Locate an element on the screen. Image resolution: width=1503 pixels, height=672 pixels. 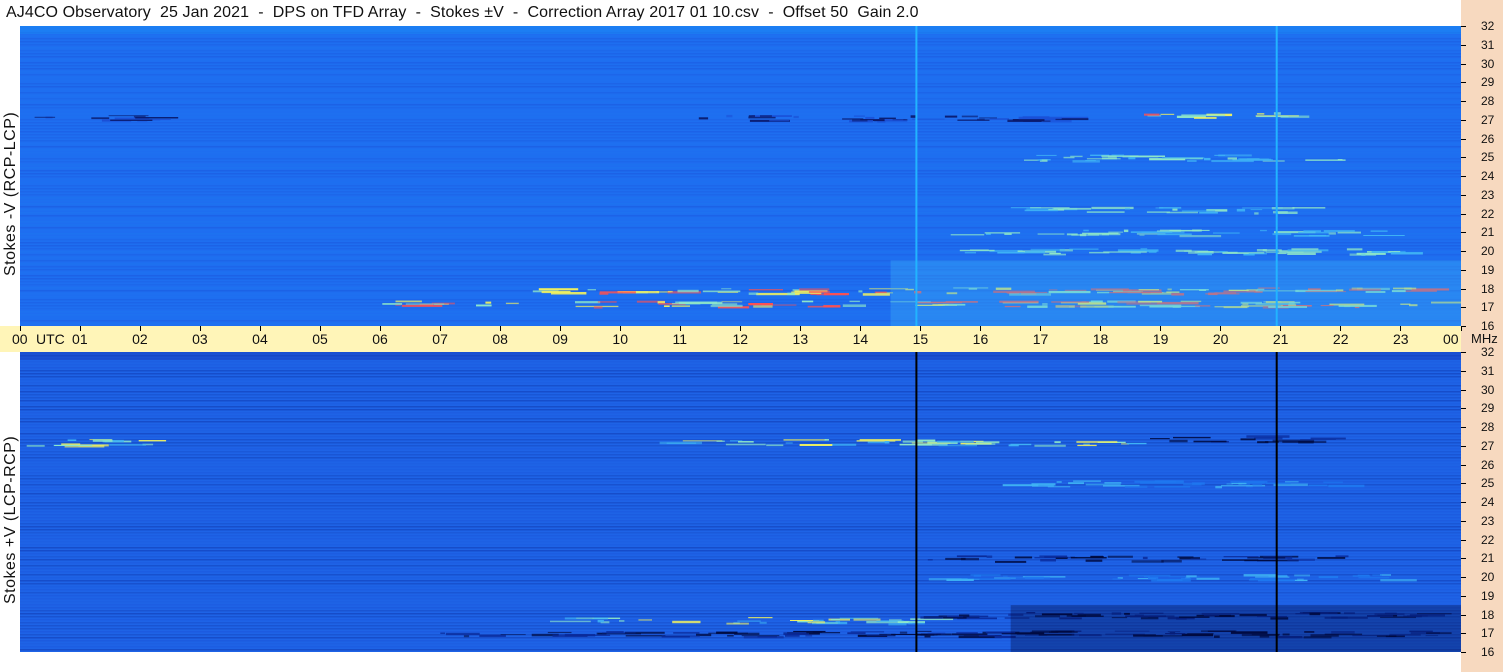
utc-tick-label: 14 is located at coordinates (860, 339).